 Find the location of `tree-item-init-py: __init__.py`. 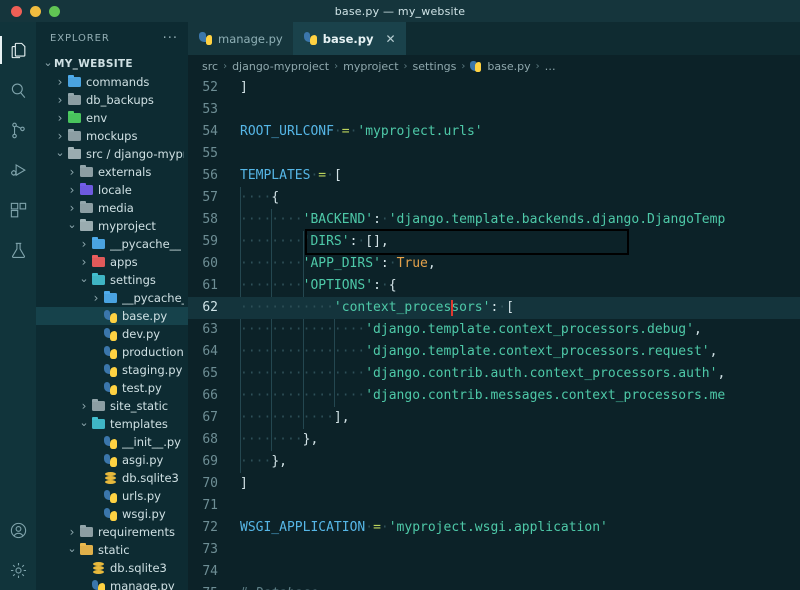

tree-item-init-py: __init__.py is located at coordinates (112, 442).